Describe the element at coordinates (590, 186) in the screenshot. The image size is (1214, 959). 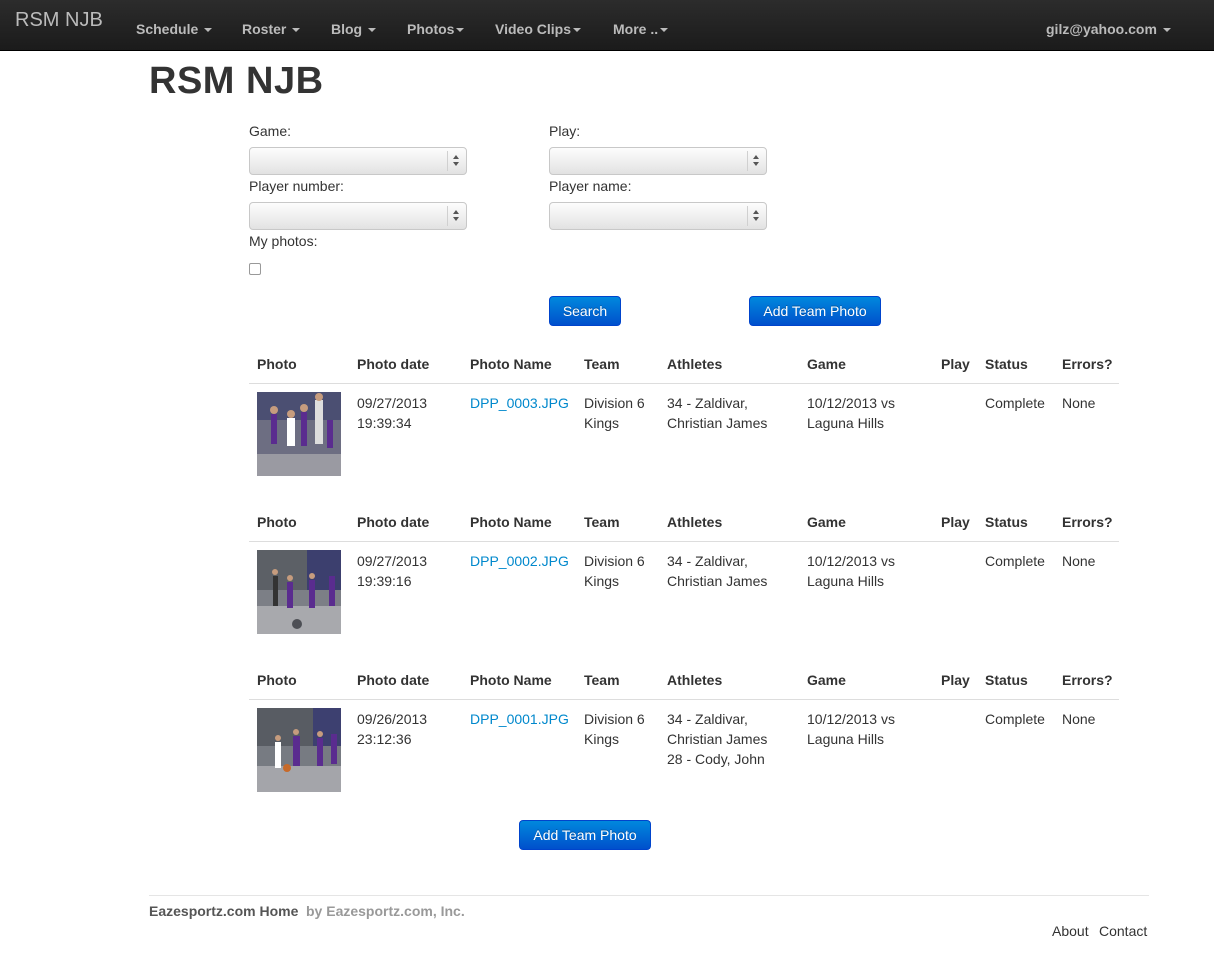
I see `player-name-label: Player name:` at that location.